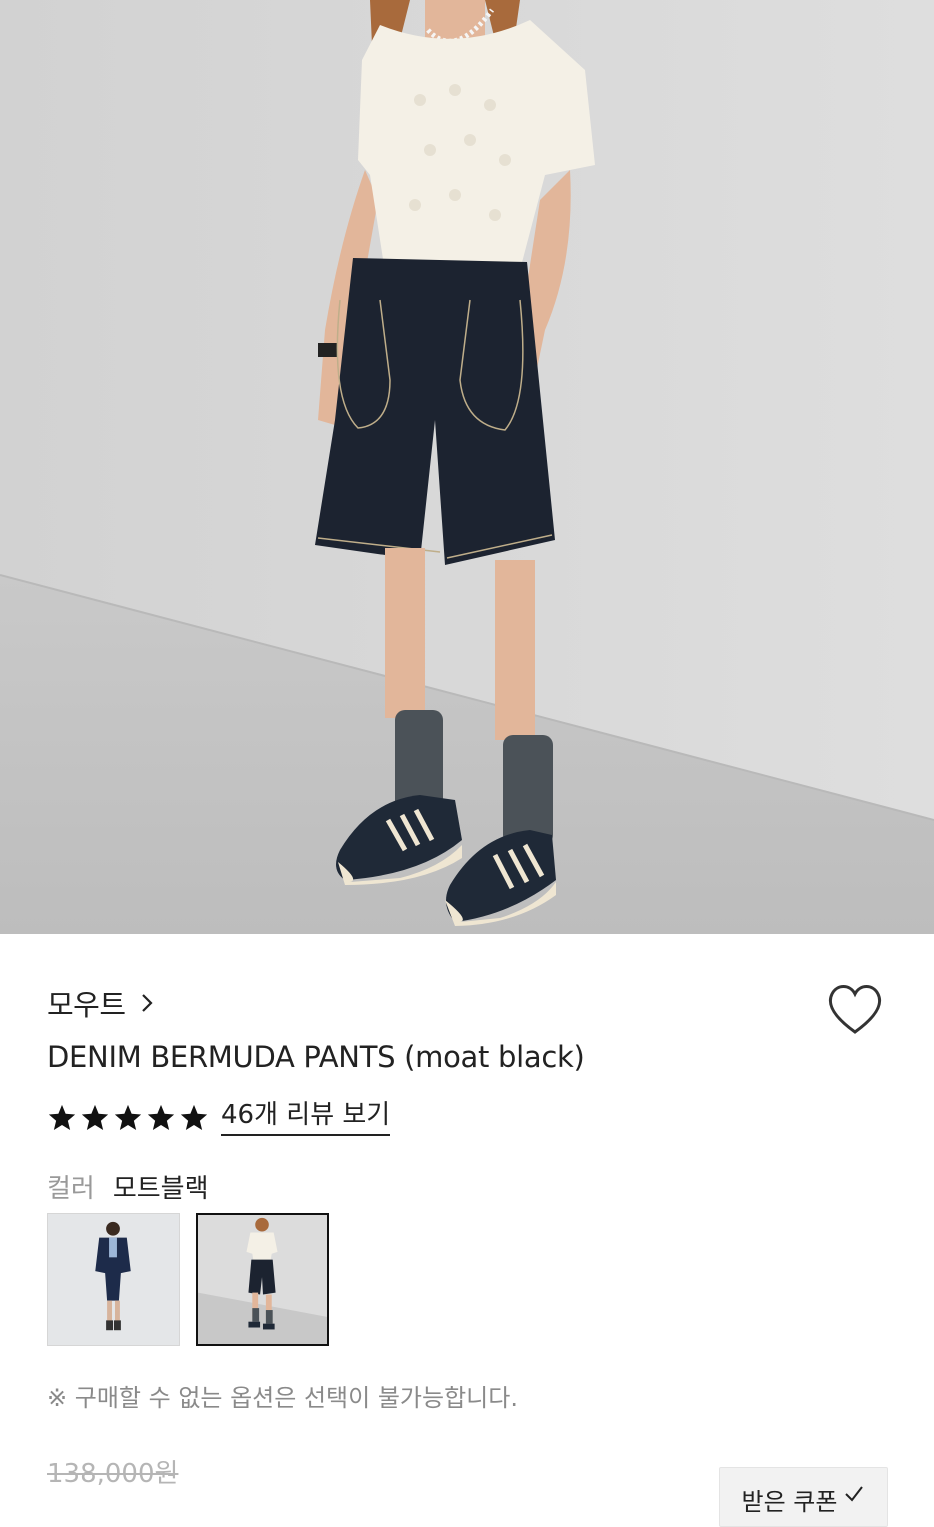 The width and height of the screenshot is (934, 1527). What do you see at coordinates (803, 1497) in the screenshot?
I see `coupon-button: 받은 쿠폰` at bounding box center [803, 1497].